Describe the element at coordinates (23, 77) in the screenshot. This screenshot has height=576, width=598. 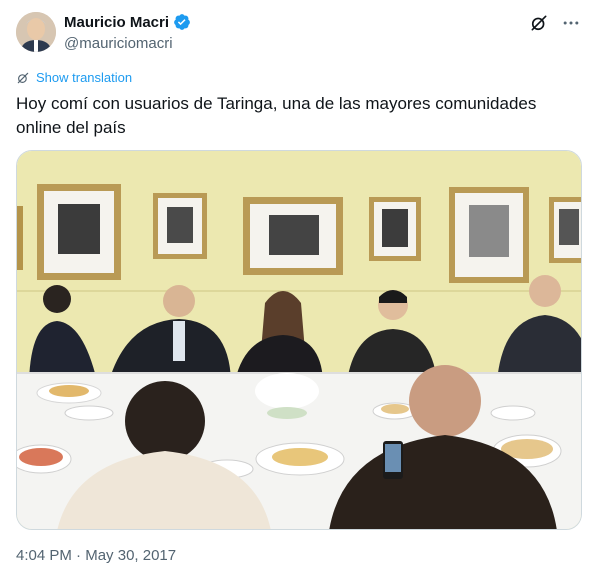
I see `translate-icon` at that location.